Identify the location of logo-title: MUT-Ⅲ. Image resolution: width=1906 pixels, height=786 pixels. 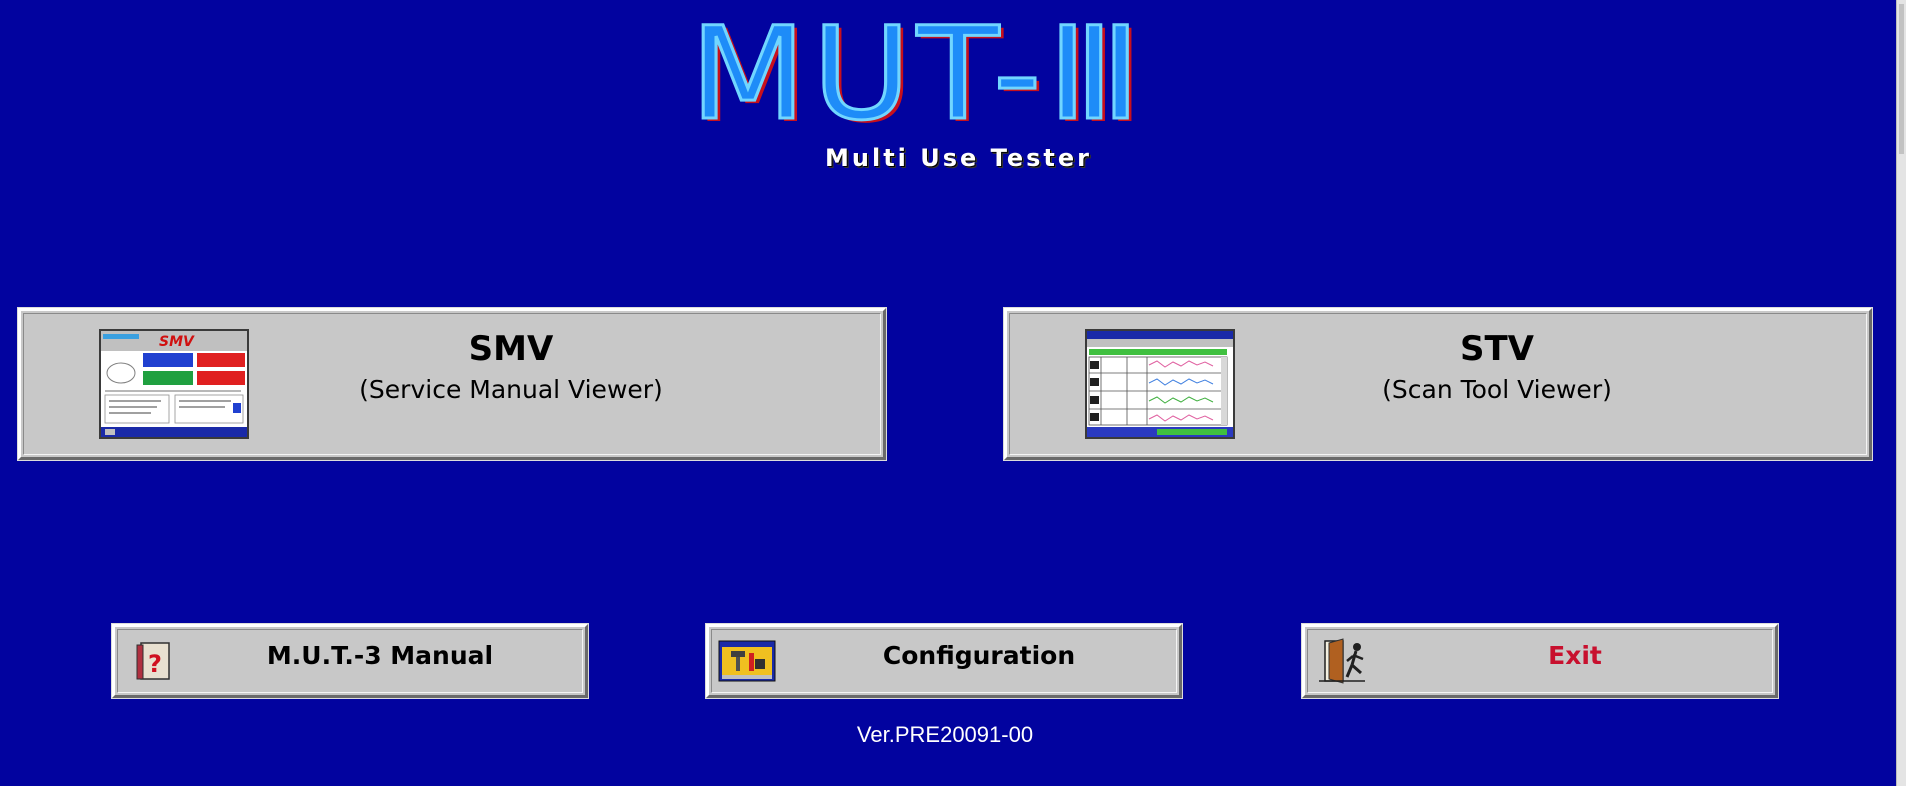
(917, 74).